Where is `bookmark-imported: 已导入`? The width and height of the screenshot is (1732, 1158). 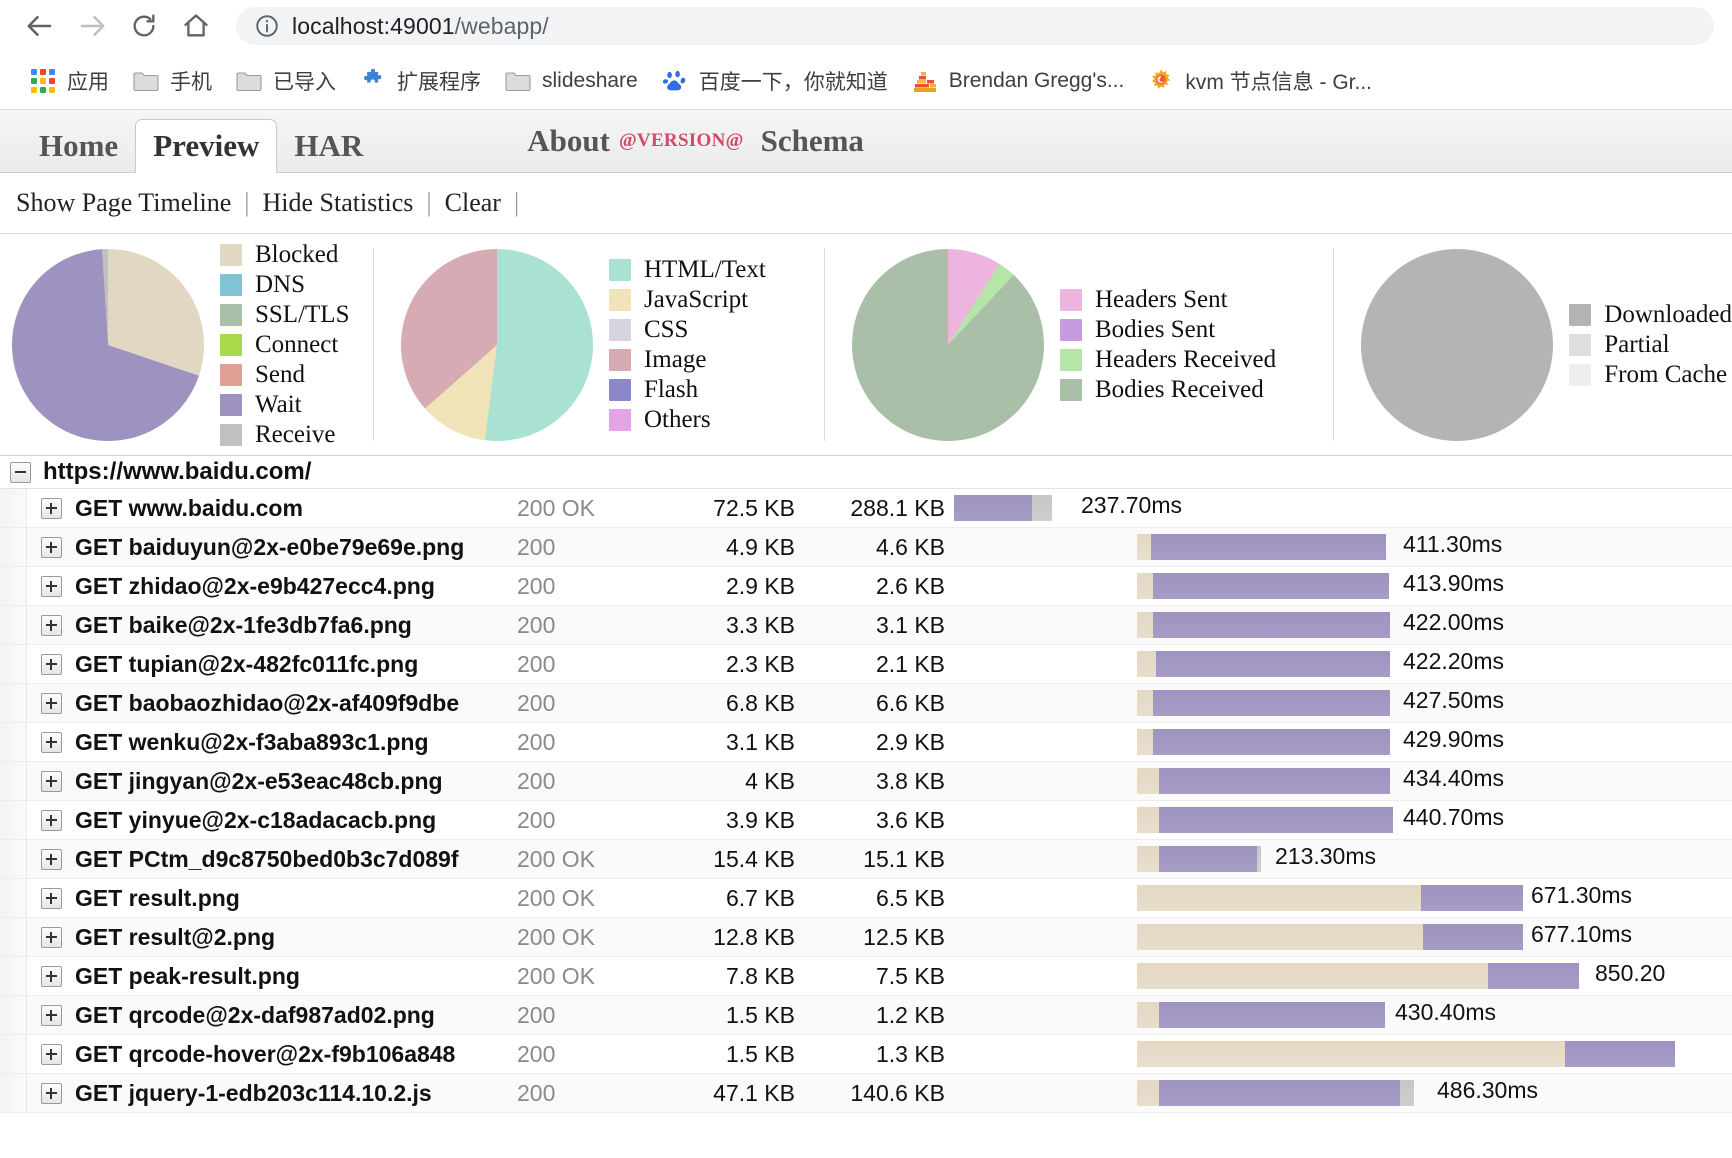
bookmark-imported: 已导入 is located at coordinates (286, 81).